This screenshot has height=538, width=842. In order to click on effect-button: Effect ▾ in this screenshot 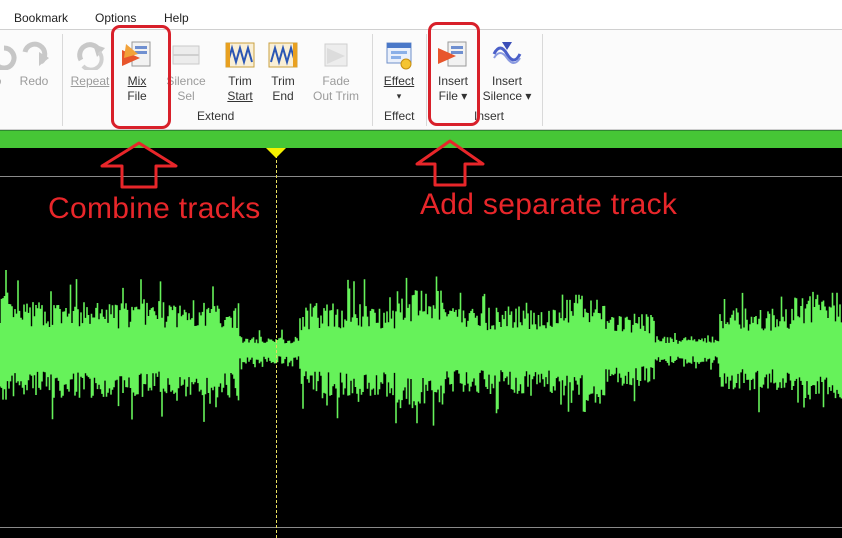, I will do `click(399, 72)`.